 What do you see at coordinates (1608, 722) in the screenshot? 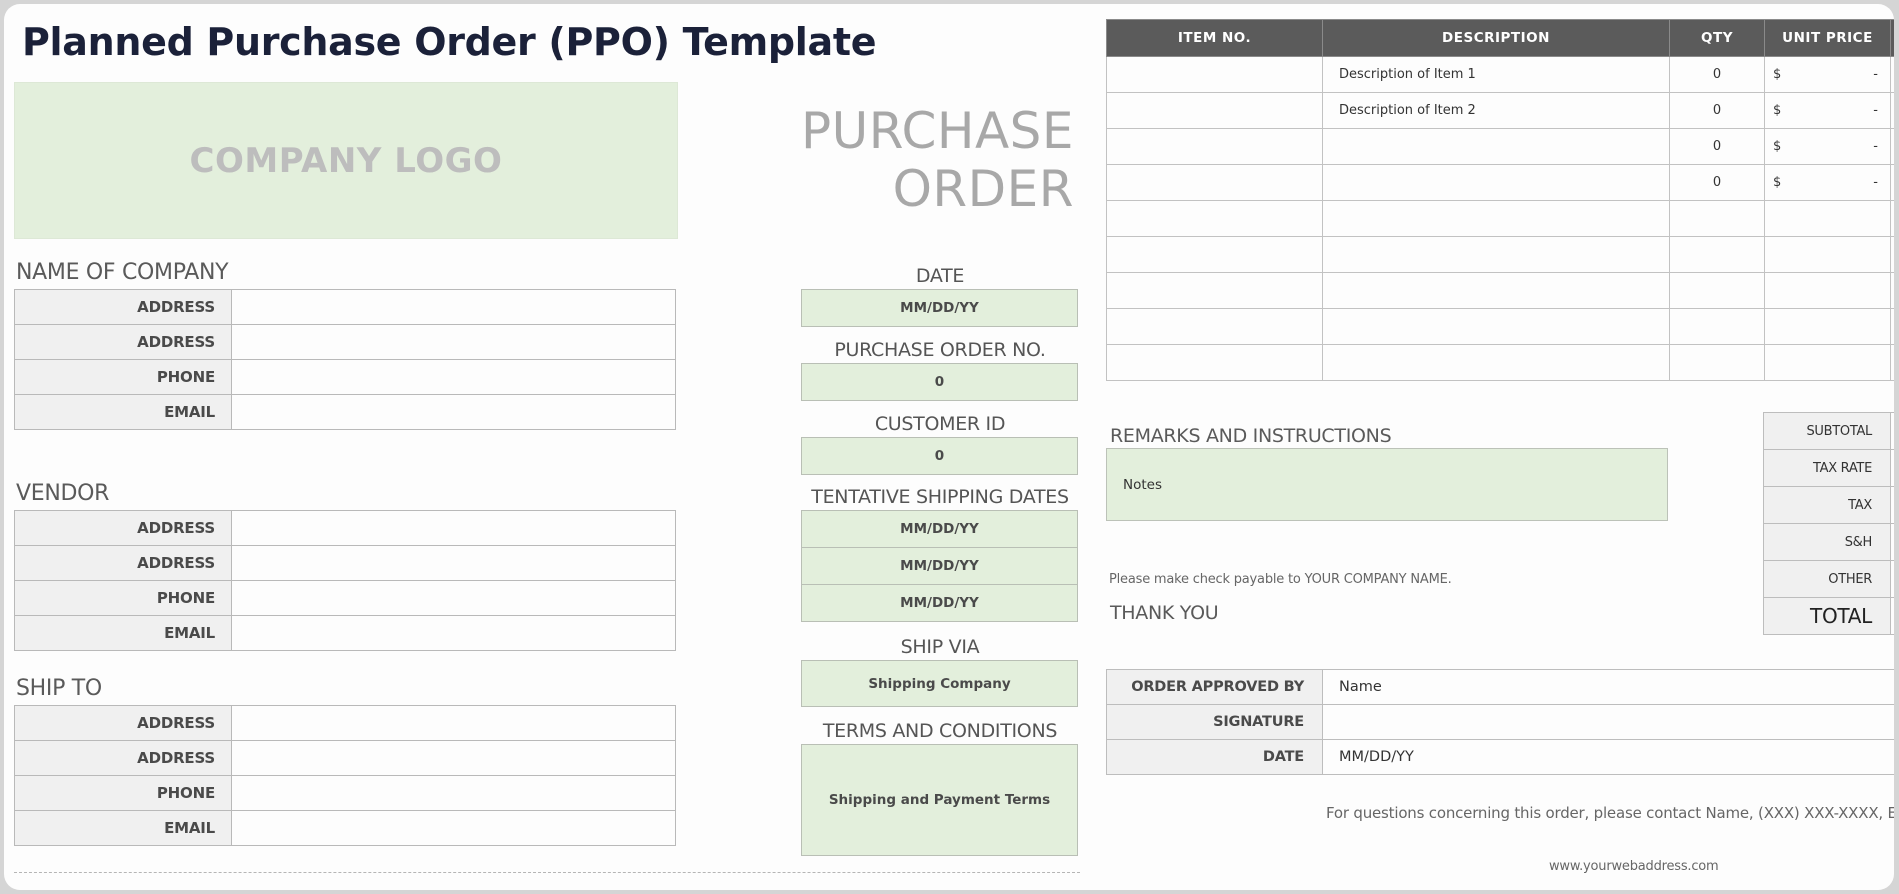
I see `signature-input` at bounding box center [1608, 722].